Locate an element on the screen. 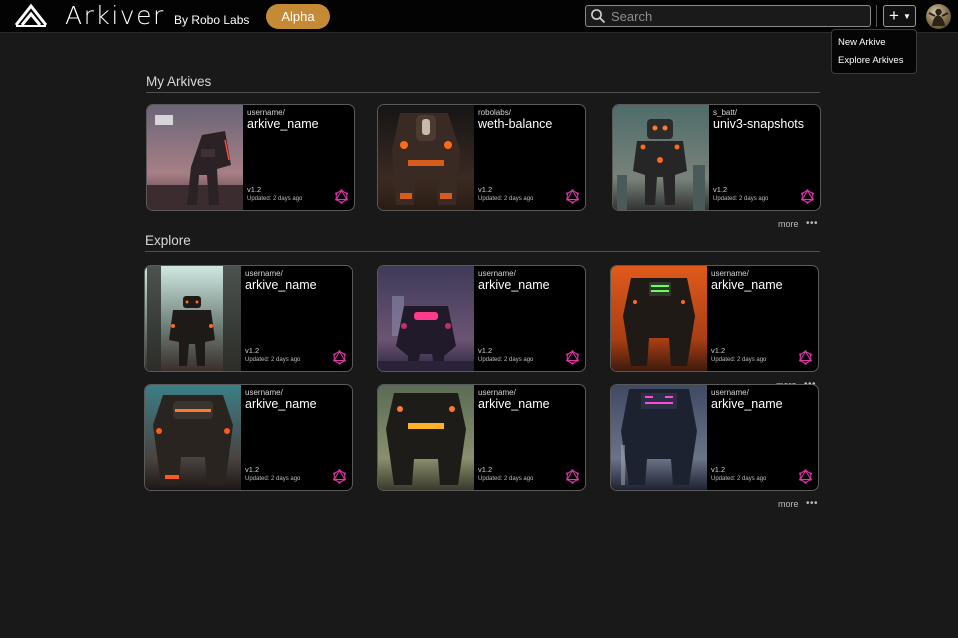  new-arkive-dropdown: New Arkive Explore Arkives is located at coordinates (874, 51).